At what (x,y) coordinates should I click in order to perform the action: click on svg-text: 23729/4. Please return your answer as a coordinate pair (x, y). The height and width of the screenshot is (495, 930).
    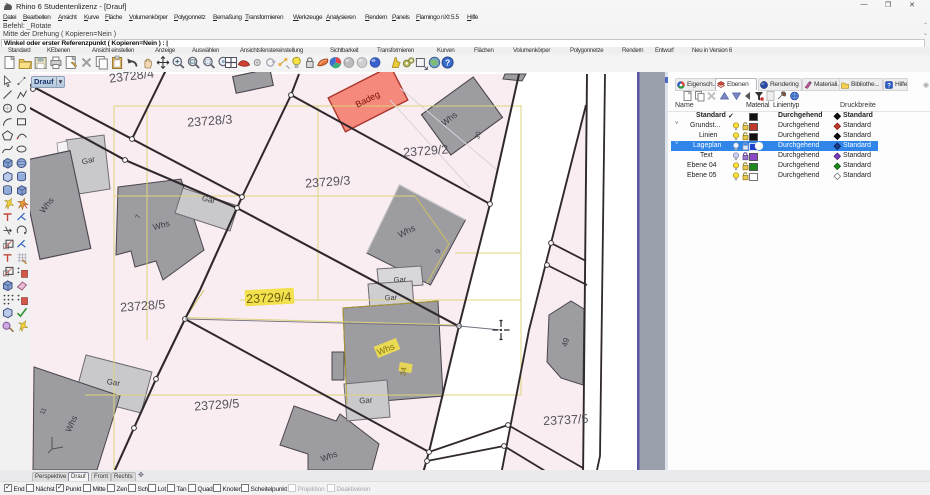
    Looking at the image, I should click on (269, 298).